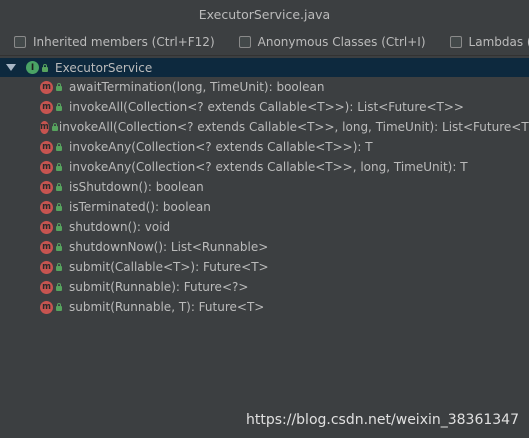 This screenshot has width=529, height=438. I want to click on chevron-down-icon, so click(11, 67).